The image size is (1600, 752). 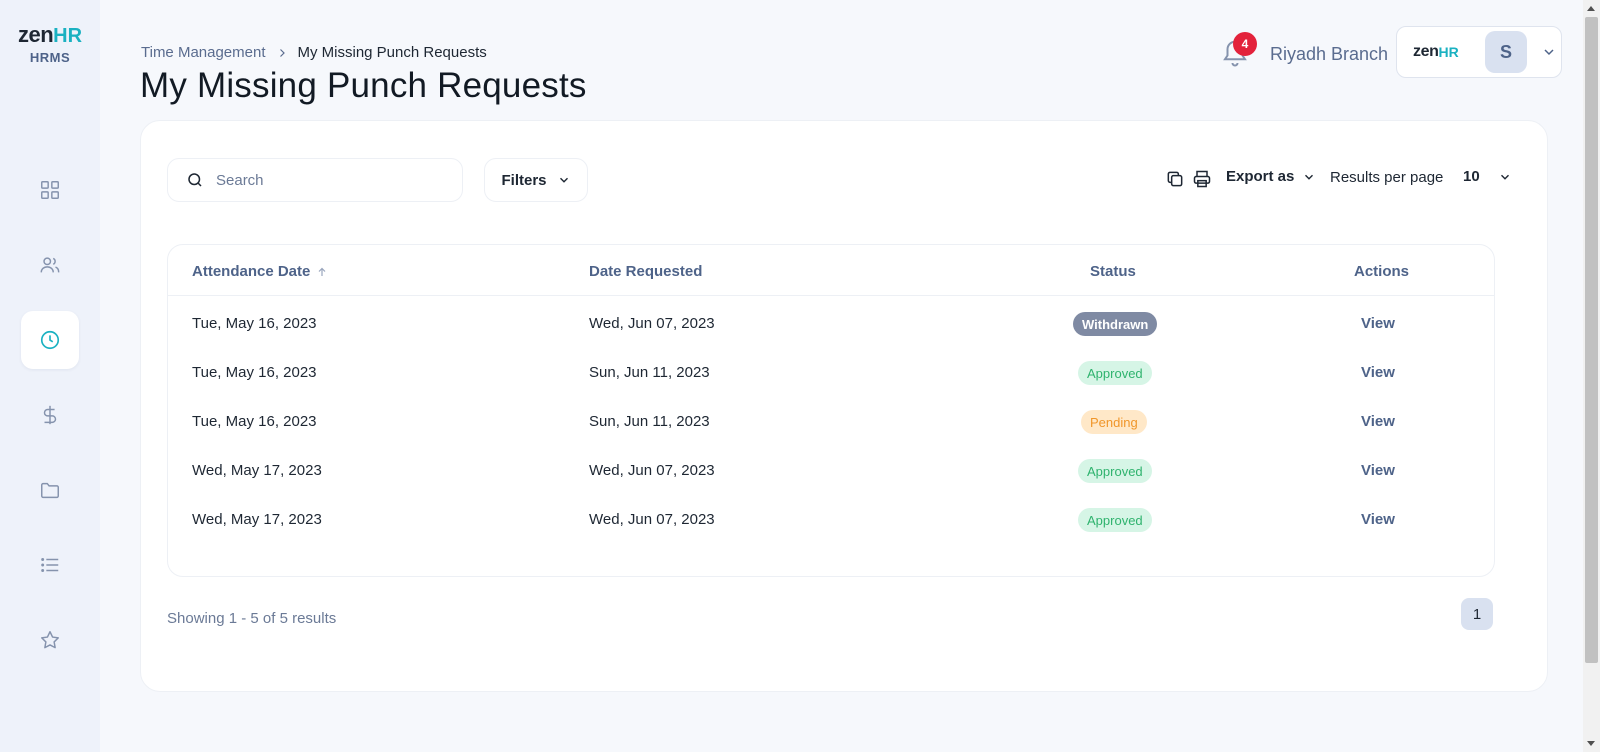 I want to click on zenhr-logo: zenHR HRMS, so click(x=50, y=43).